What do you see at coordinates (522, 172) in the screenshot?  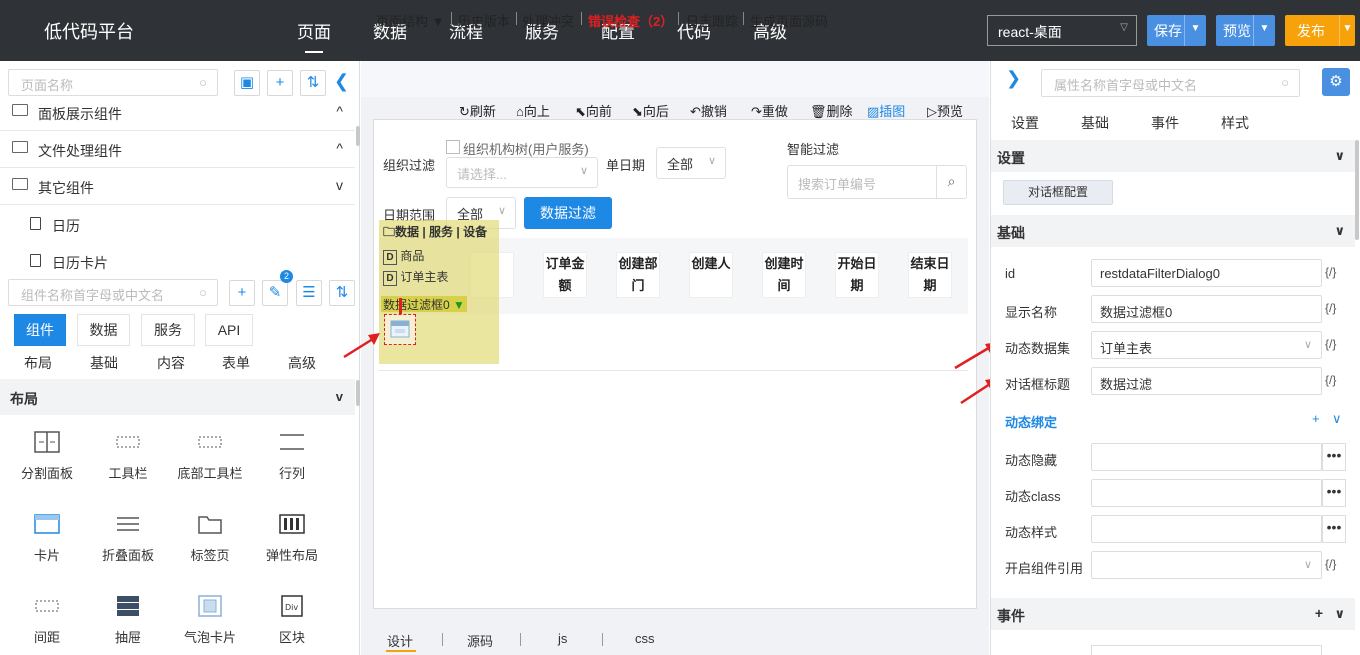 I see `org-select: 请选择... ∨` at bounding box center [522, 172].